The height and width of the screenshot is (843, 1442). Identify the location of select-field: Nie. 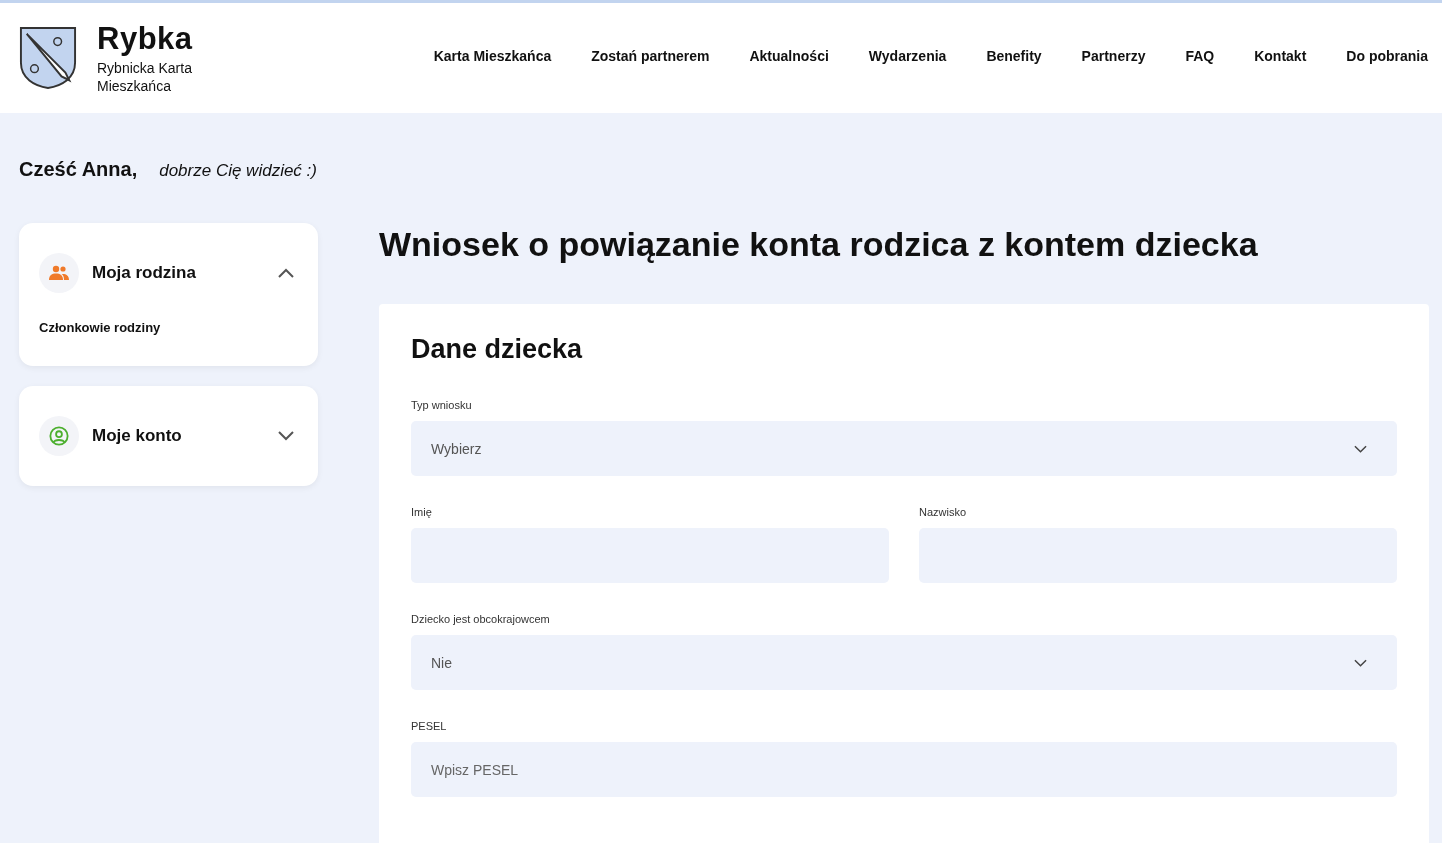
(904, 662).